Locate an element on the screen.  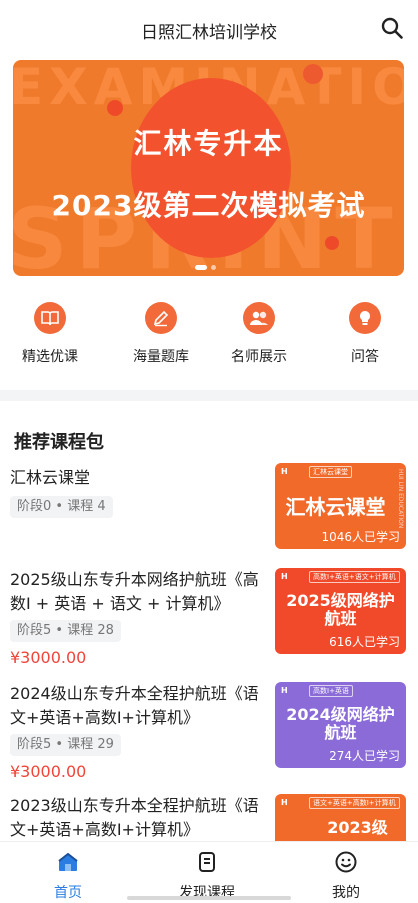
page-title: 日照汇林培训学校 is located at coordinates (209, 33).